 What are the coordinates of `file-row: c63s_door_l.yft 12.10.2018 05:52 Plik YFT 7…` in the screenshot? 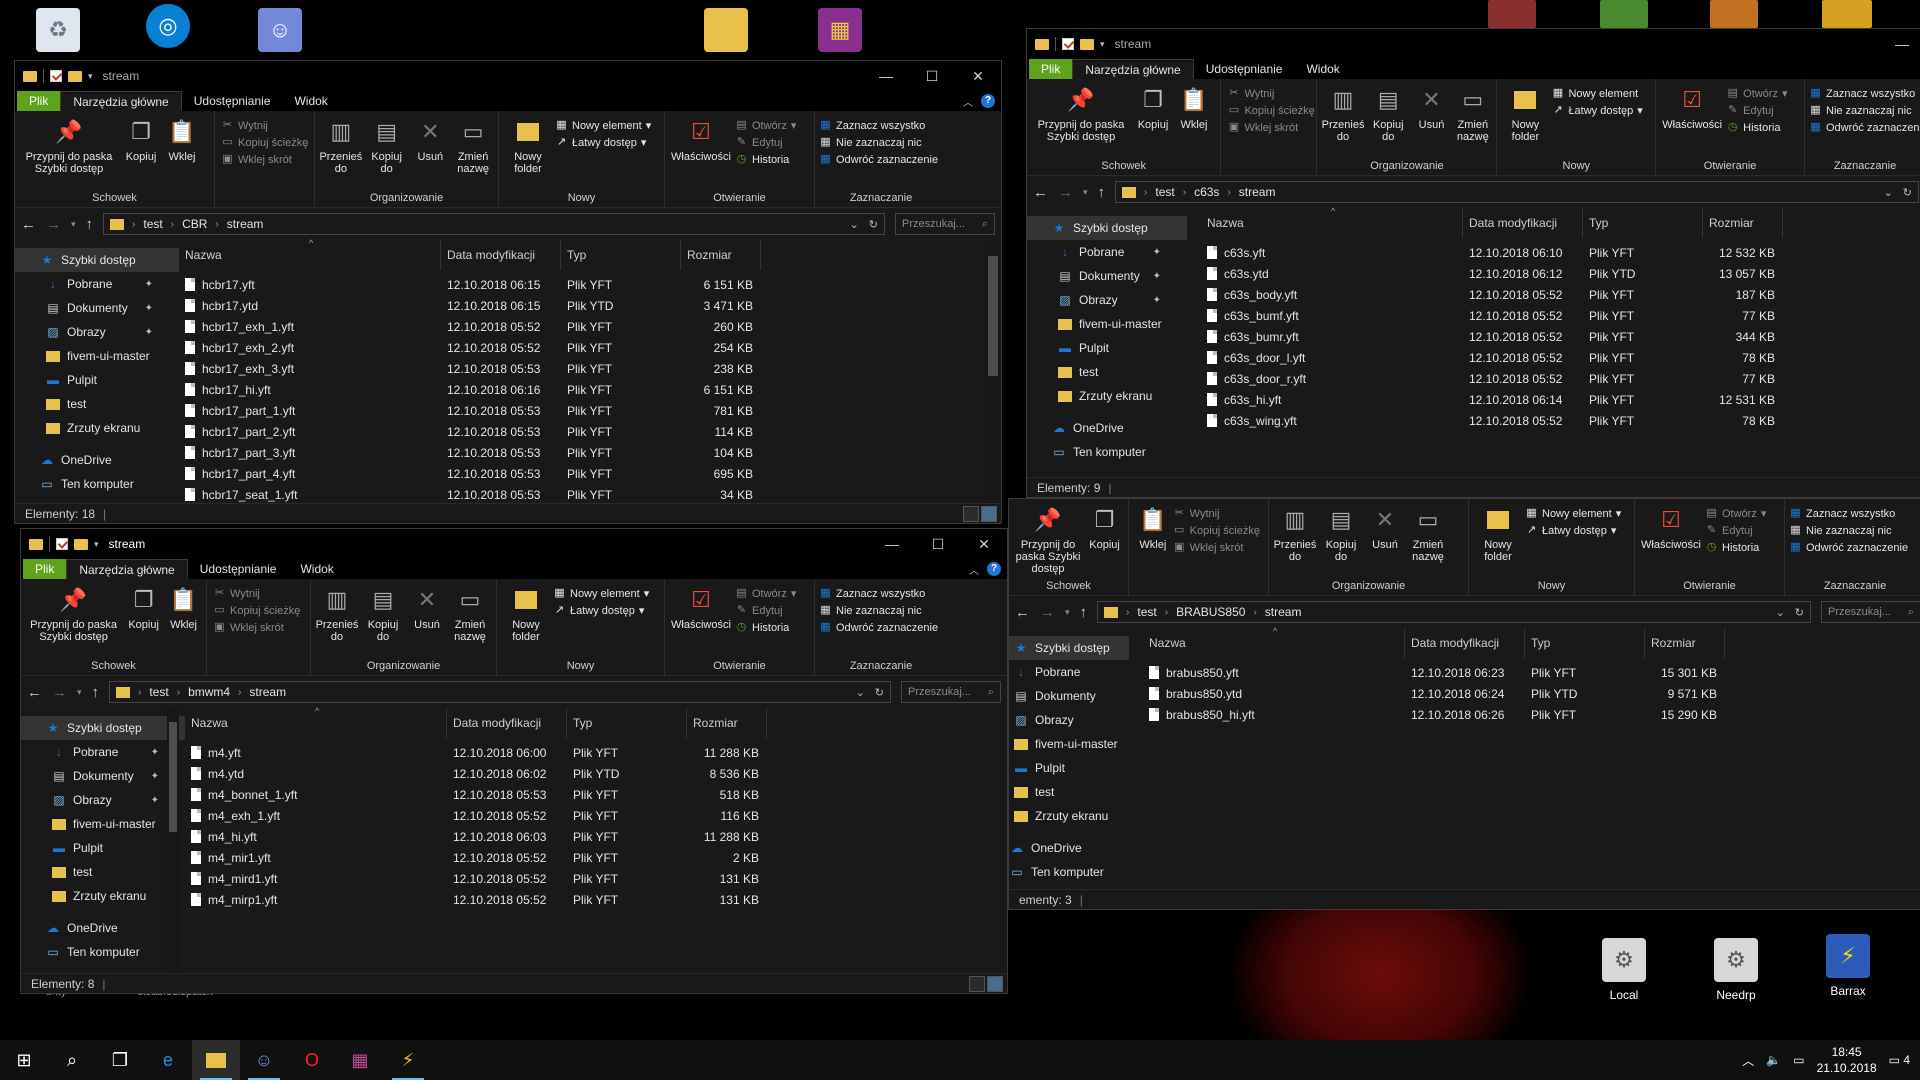 It's located at (1560, 357).